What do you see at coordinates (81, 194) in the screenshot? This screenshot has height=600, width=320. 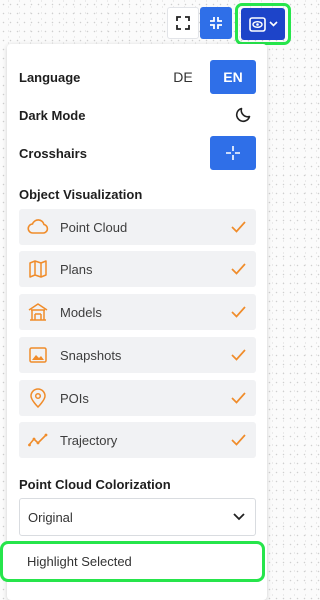 I see `object-visualization-title: Object Visualization` at bounding box center [81, 194].